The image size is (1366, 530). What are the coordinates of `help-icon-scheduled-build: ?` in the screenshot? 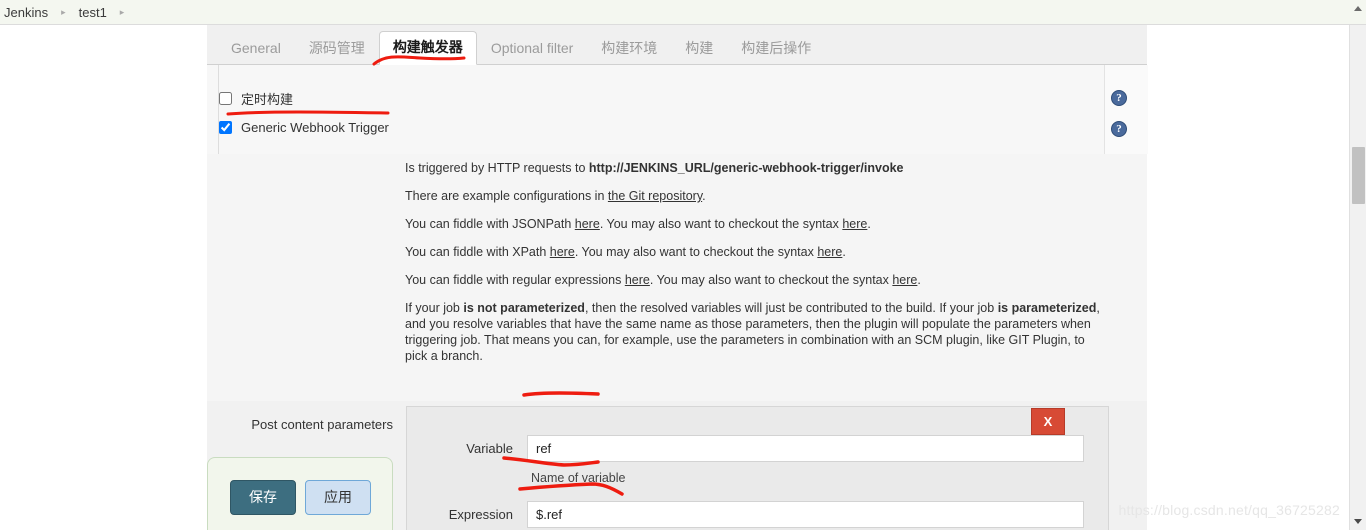 It's located at (1119, 98).